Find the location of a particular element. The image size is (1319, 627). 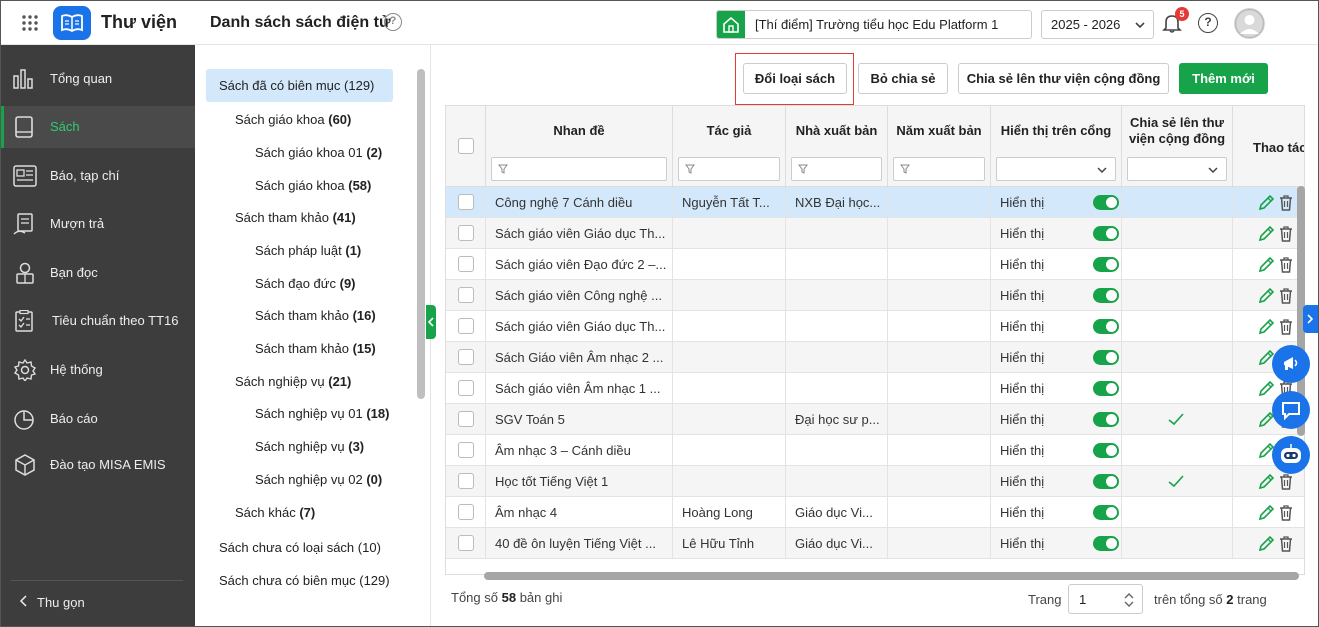

sidebar-item-overview: Tổng quan is located at coordinates (98, 79).